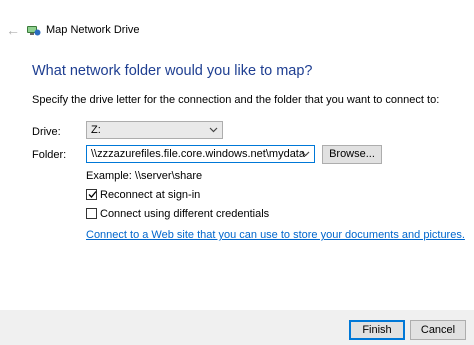 This screenshot has height=345, width=474. What do you see at coordinates (91, 213) in the screenshot?
I see `credentials-checkbox` at bounding box center [91, 213].